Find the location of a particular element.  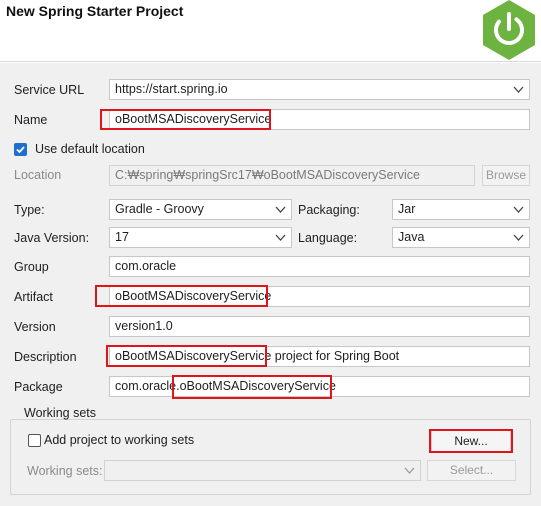

language-label: Language: is located at coordinates (328, 238).